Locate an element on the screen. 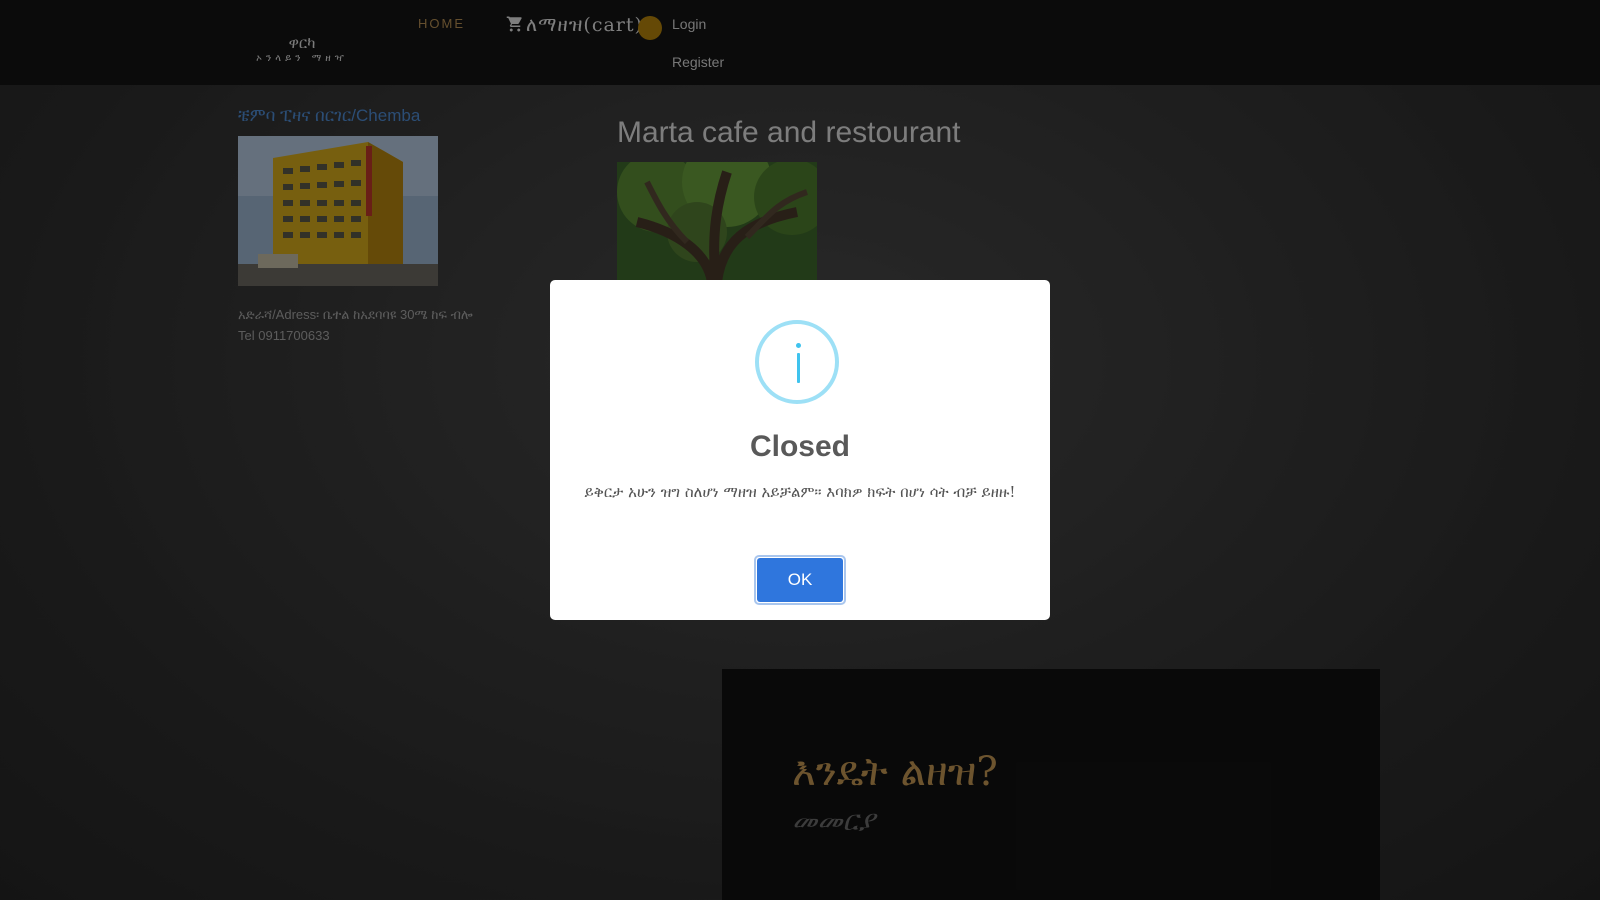 The width and height of the screenshot is (1600, 900). ok-button: OK is located at coordinates (800, 580).